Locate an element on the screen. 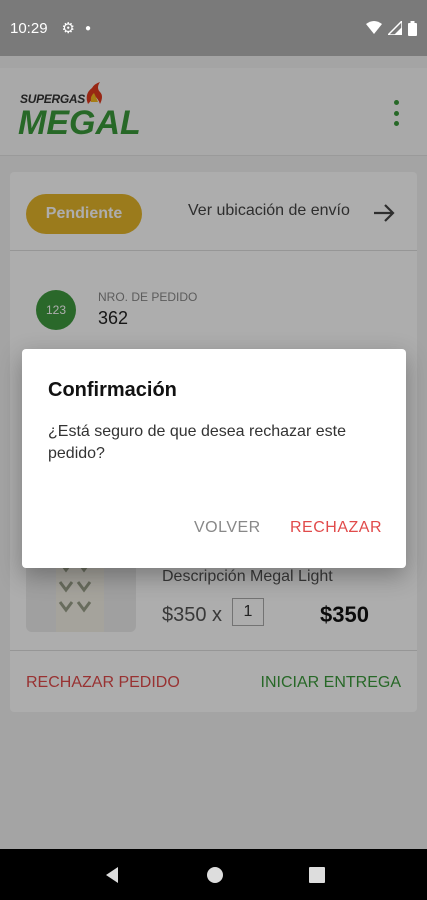 The image size is (427, 900). dialog-title: Confirmación is located at coordinates (112, 390).